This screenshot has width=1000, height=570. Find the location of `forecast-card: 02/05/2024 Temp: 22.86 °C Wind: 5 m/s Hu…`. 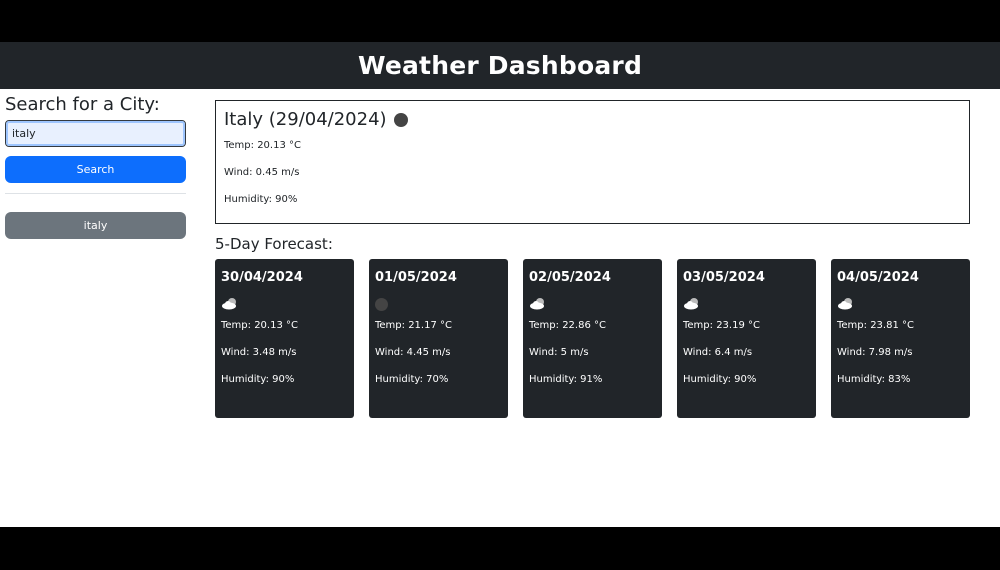

forecast-card: 02/05/2024 Temp: 22.86 °C Wind: 5 m/s Hu… is located at coordinates (592, 338).